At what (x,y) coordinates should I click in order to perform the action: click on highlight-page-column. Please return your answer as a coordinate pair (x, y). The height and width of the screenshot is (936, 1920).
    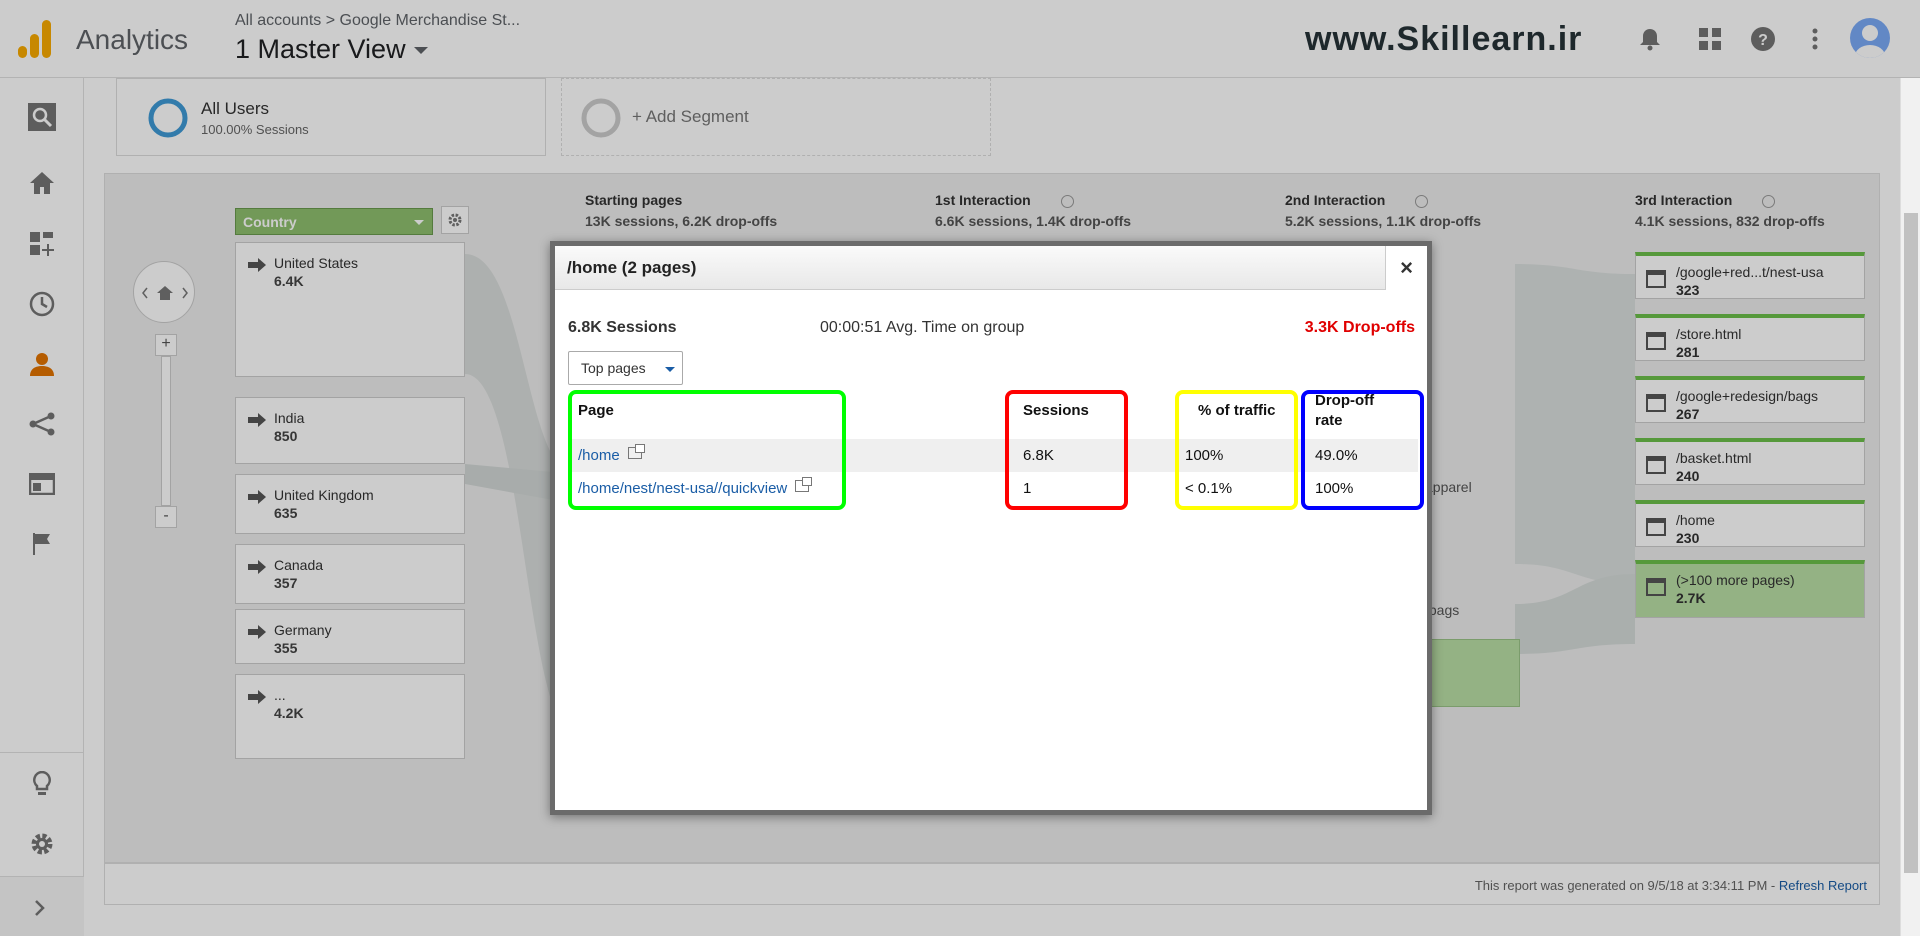
    Looking at the image, I should click on (707, 450).